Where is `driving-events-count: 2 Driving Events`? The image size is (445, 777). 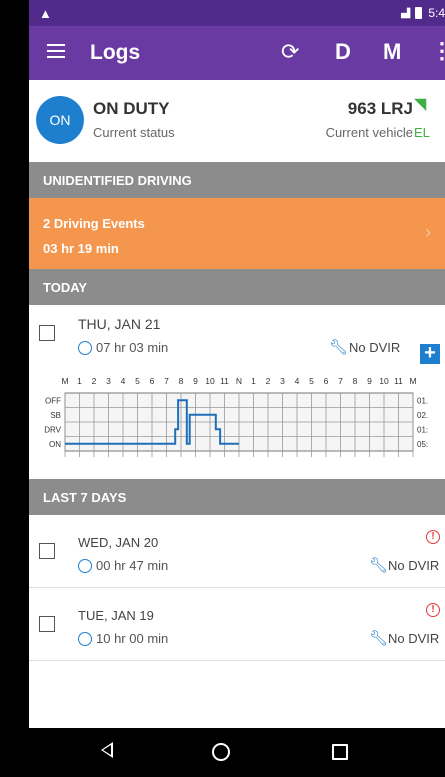 driving-events-count: 2 Driving Events is located at coordinates (94, 223).